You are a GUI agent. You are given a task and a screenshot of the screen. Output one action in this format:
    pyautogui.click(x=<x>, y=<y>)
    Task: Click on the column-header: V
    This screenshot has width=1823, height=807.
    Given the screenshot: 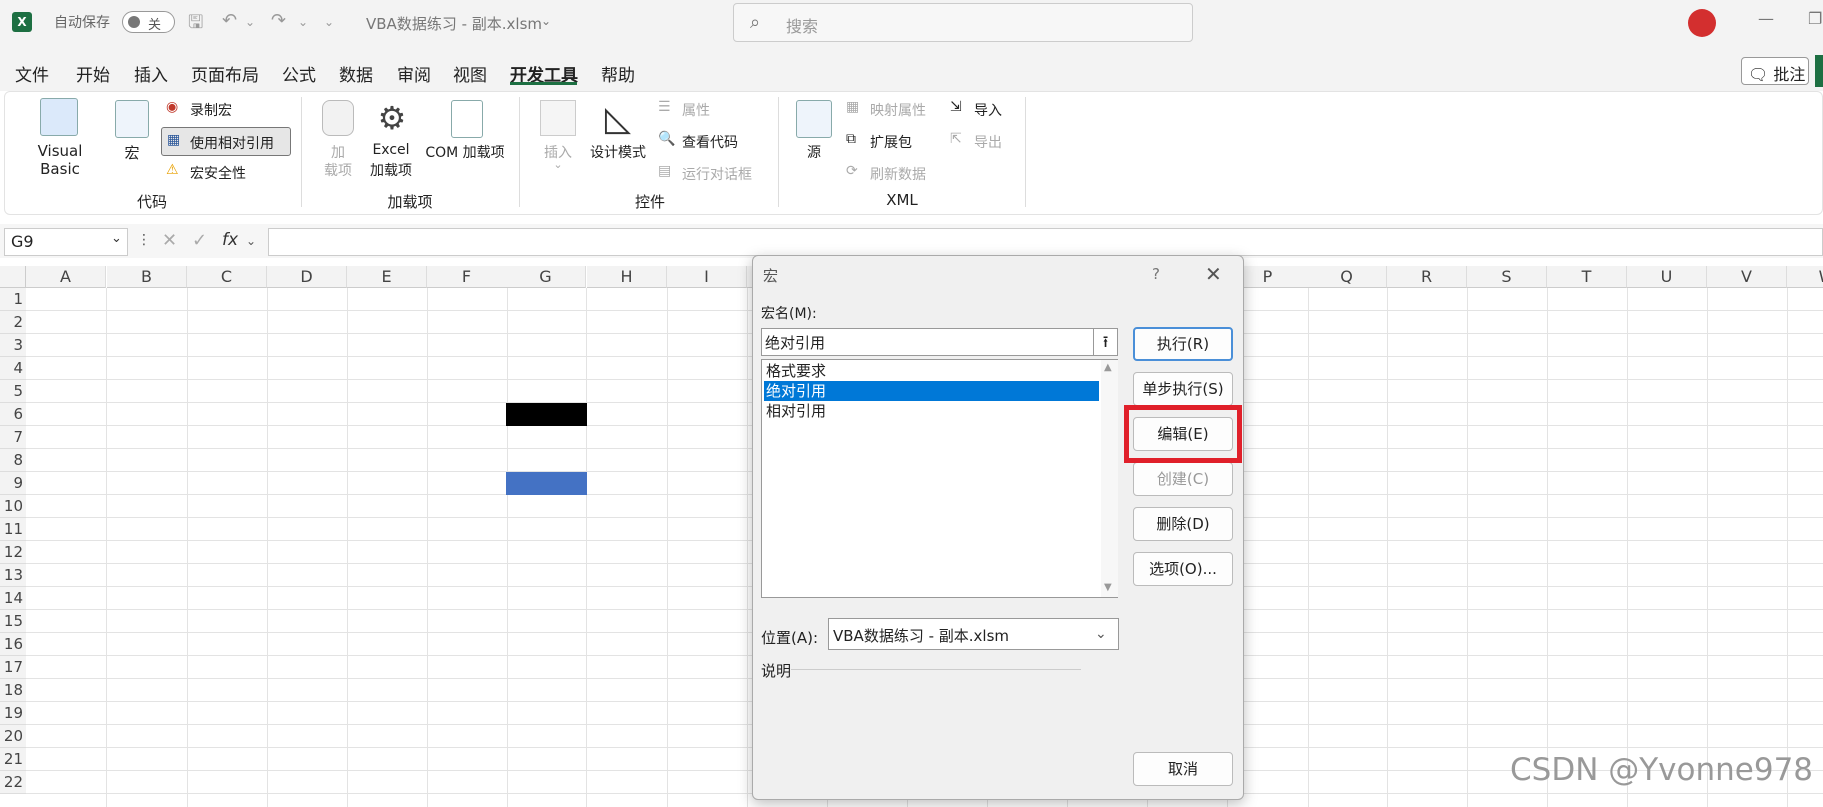 What is the action you would take?
    pyautogui.click(x=1747, y=277)
    